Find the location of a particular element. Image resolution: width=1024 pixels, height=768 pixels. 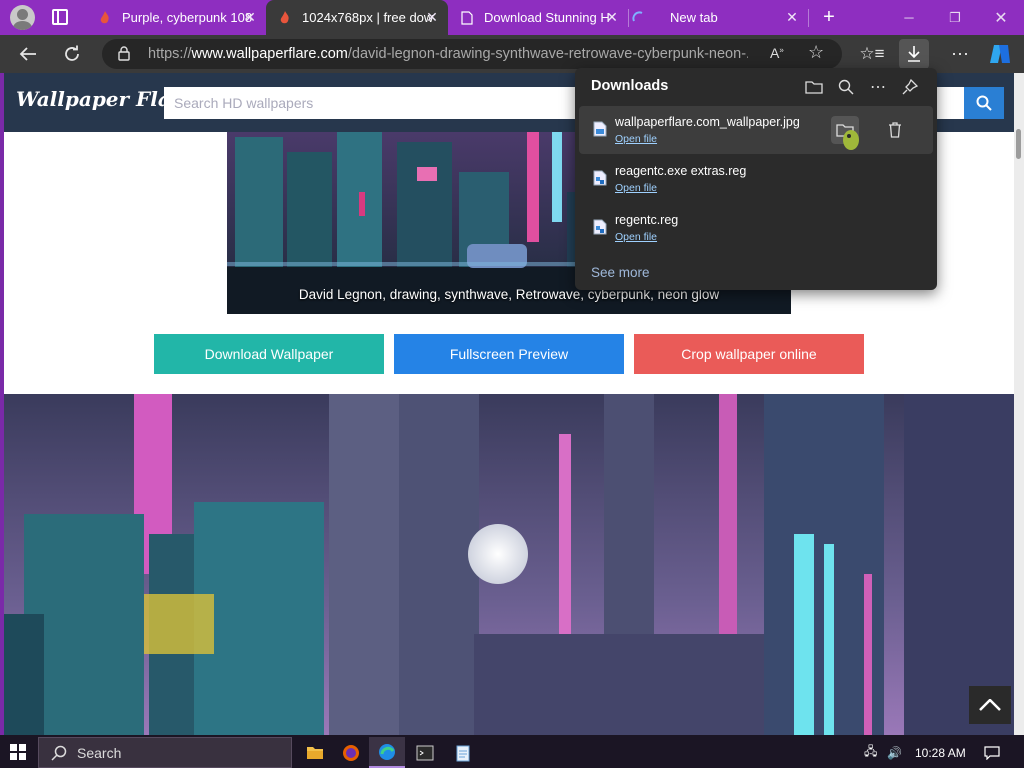

windows-logo-icon is located at coordinates (18, 752).